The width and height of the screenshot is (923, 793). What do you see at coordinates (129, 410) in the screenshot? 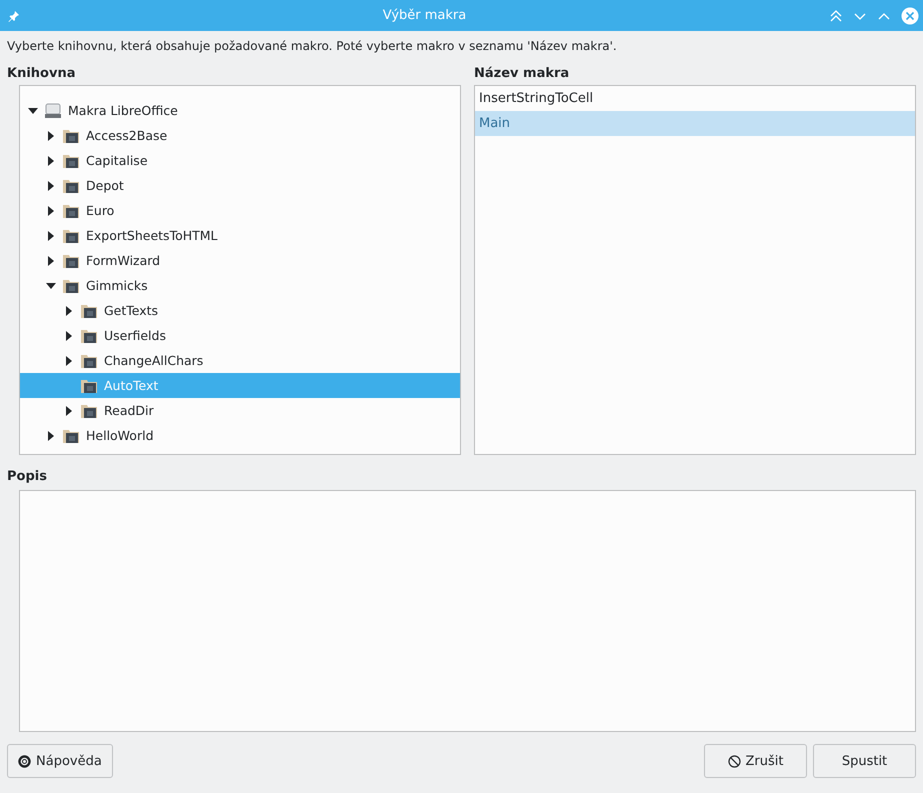
I see `tree-item-label: ReadDir` at bounding box center [129, 410].